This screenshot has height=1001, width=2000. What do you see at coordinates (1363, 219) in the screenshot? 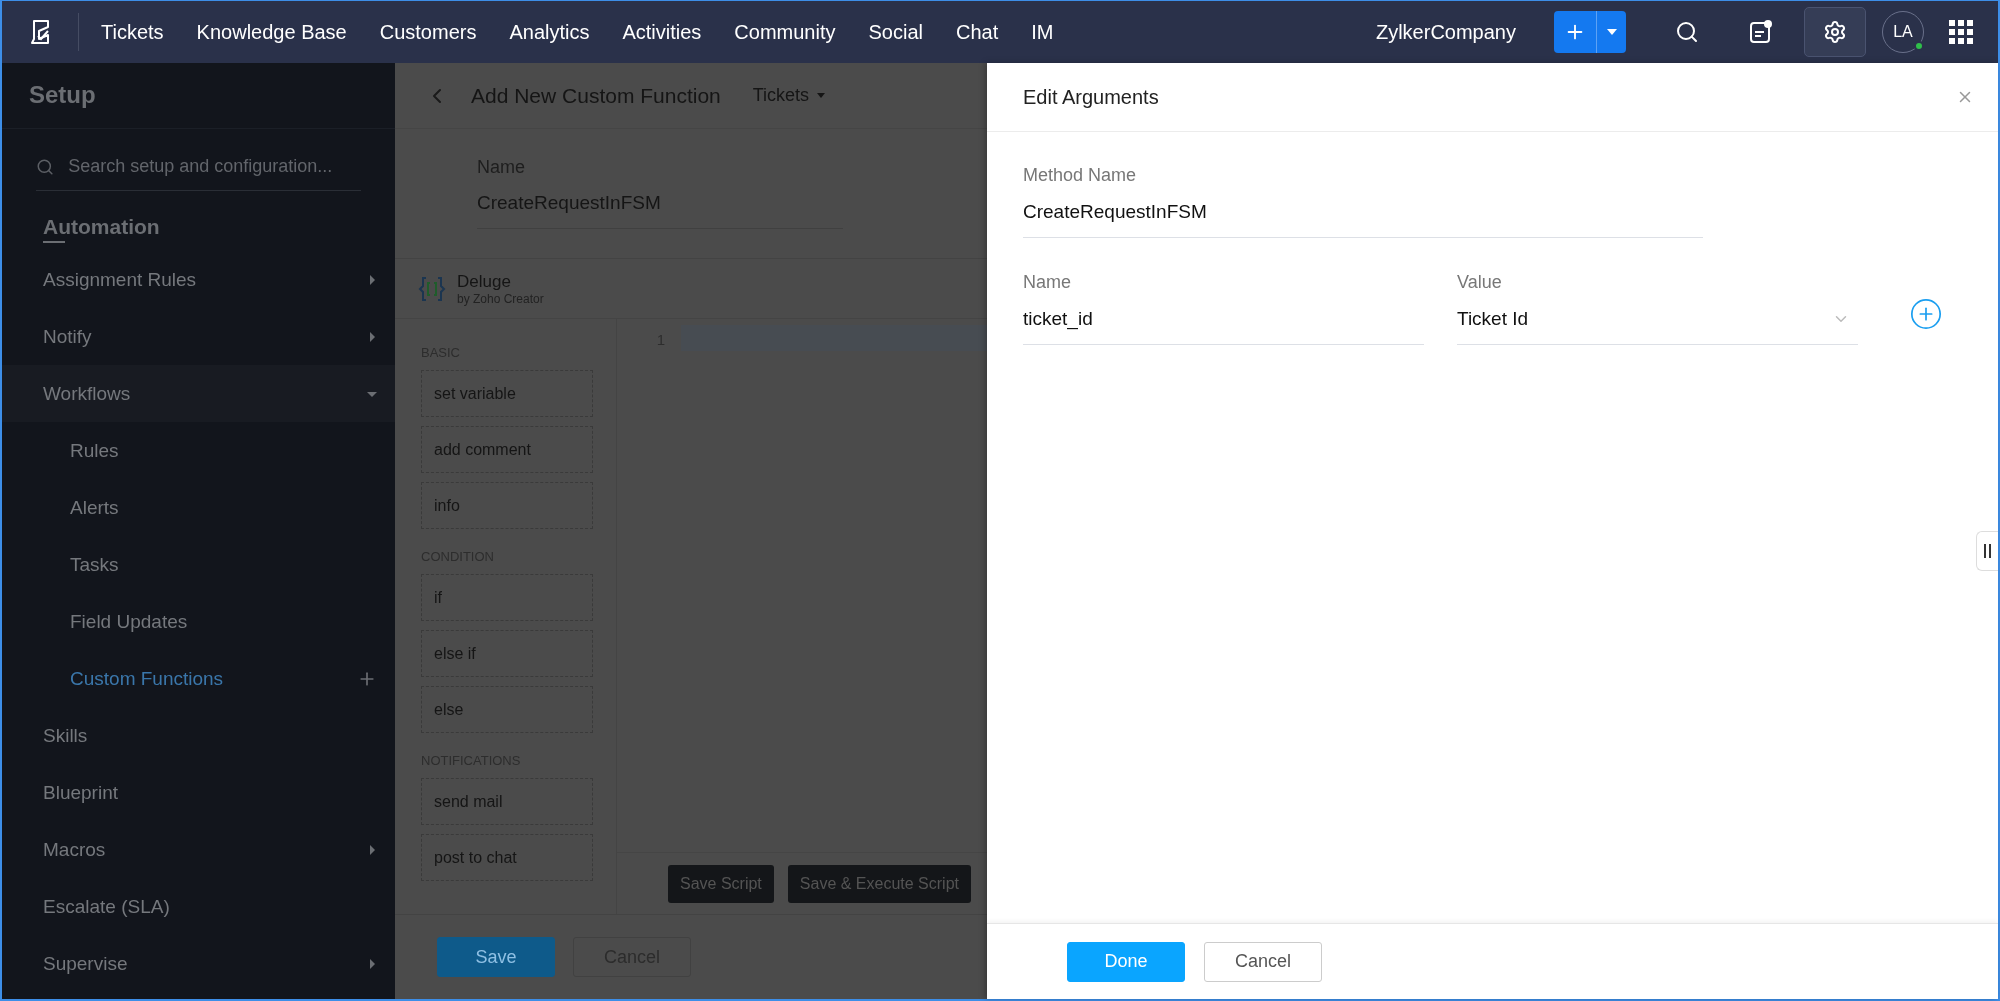
I see `method-name-field: CreateRequestInFSM` at bounding box center [1363, 219].